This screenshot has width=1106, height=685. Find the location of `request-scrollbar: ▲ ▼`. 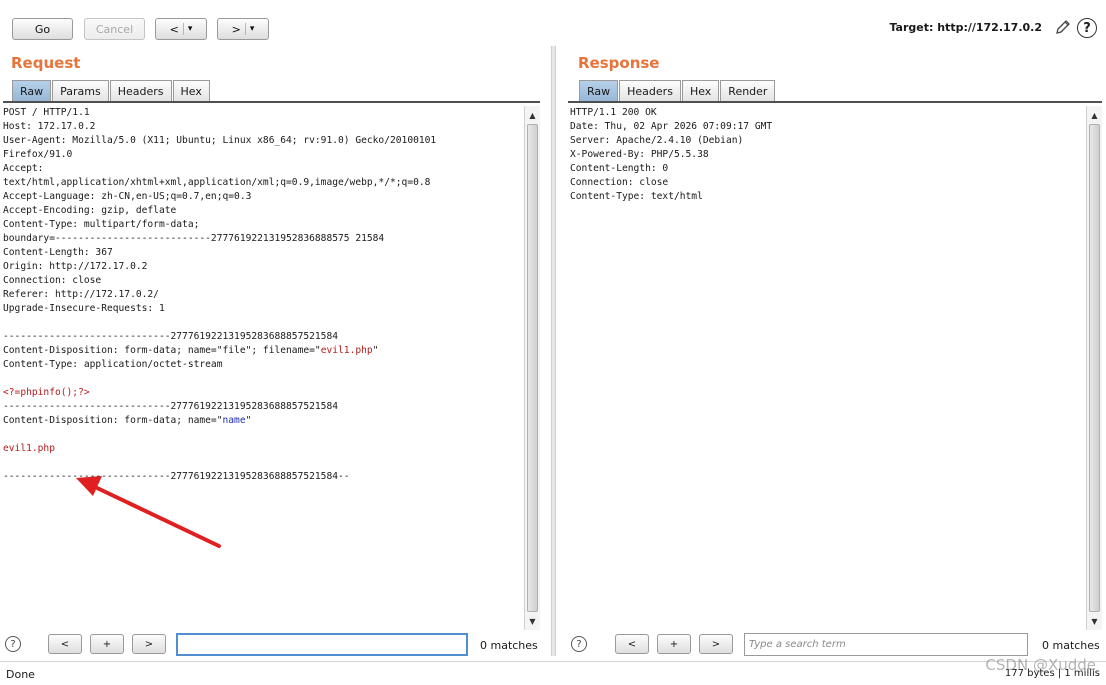

request-scrollbar: ▲ ▼ is located at coordinates (532, 368).